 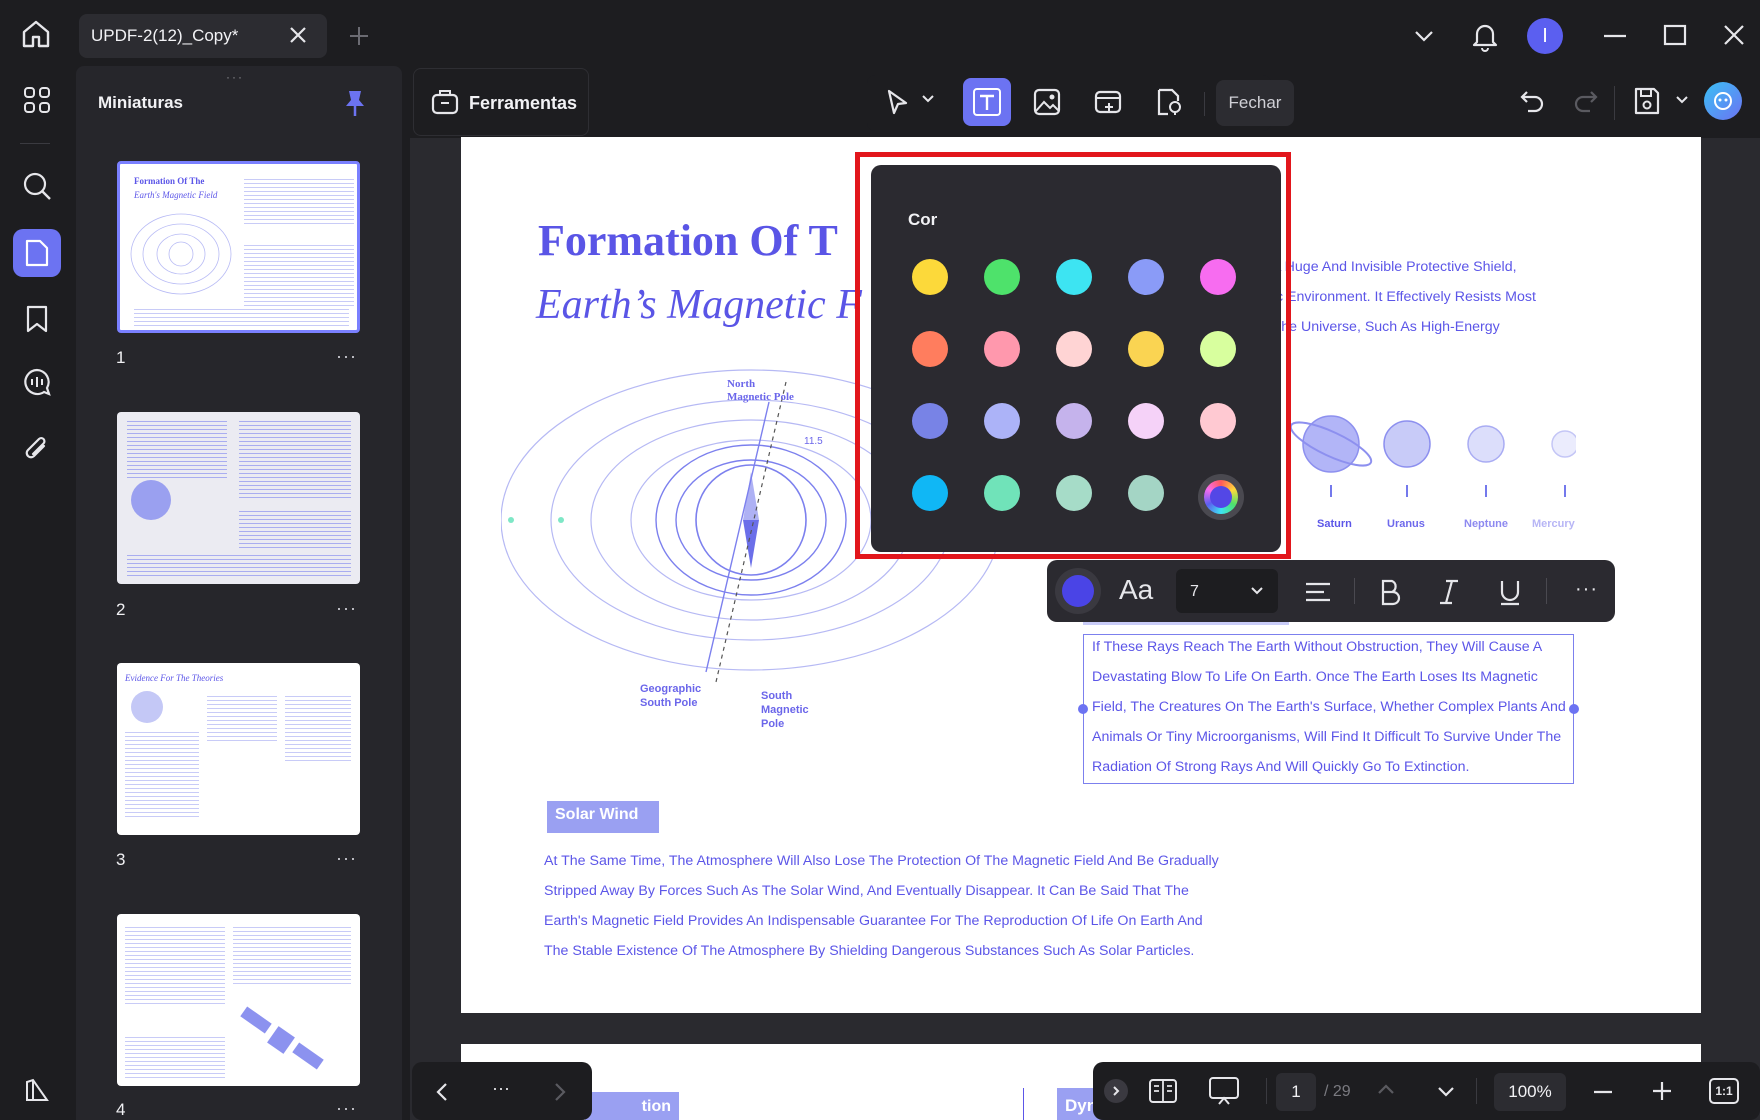 What do you see at coordinates (1083, 709) in the screenshot?
I see `resize-handle-left` at bounding box center [1083, 709].